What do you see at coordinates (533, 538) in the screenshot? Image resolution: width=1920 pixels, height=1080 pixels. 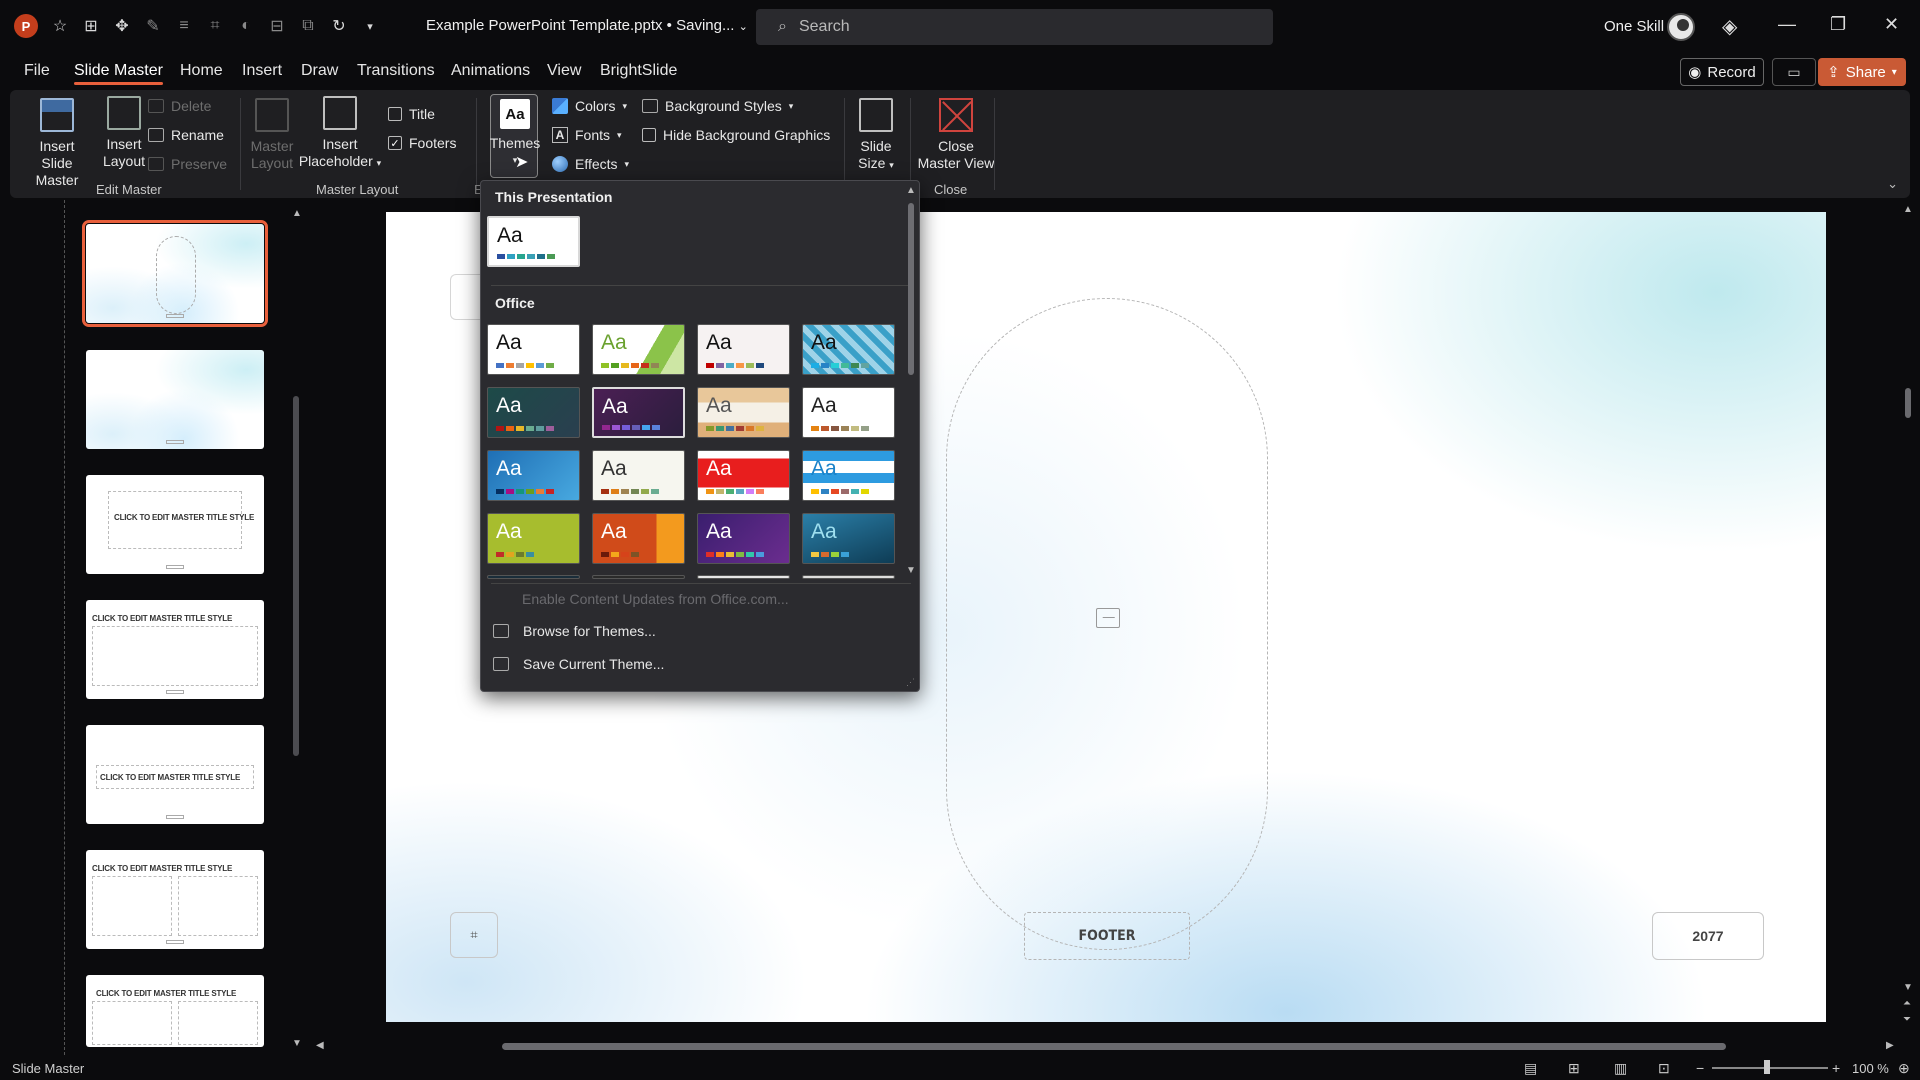 I see `theme-basis: Aa` at bounding box center [533, 538].